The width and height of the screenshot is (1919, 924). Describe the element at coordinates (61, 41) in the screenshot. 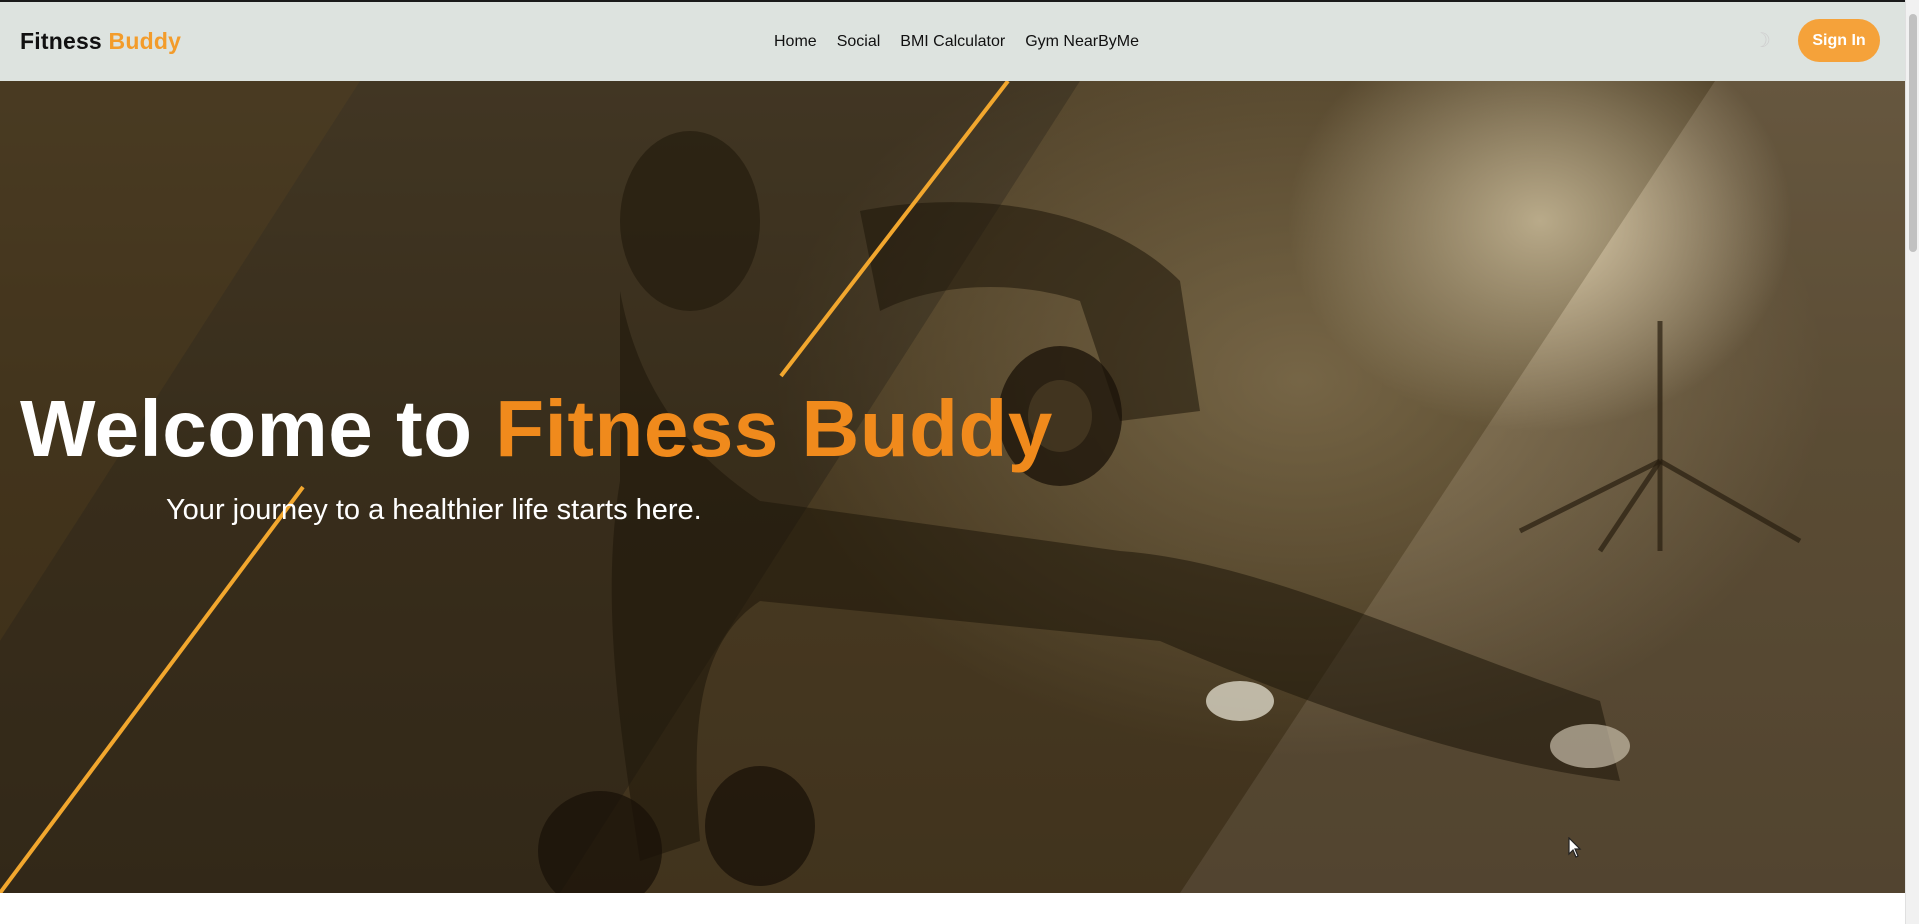

I see `brand-name-primary: Fitness` at that location.